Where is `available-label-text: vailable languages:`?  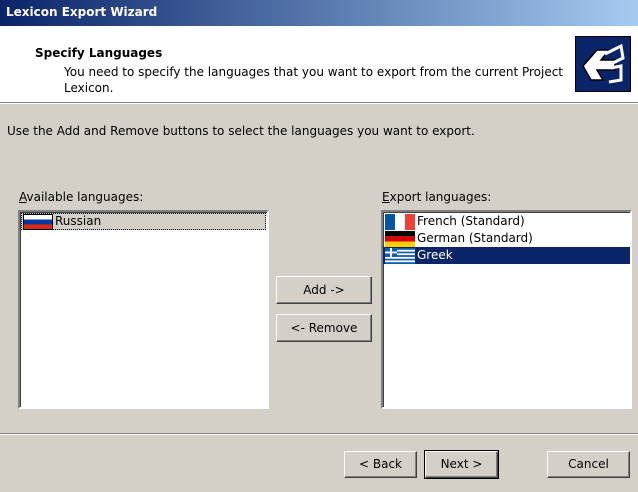 available-label-text: vailable languages: is located at coordinates (85, 197).